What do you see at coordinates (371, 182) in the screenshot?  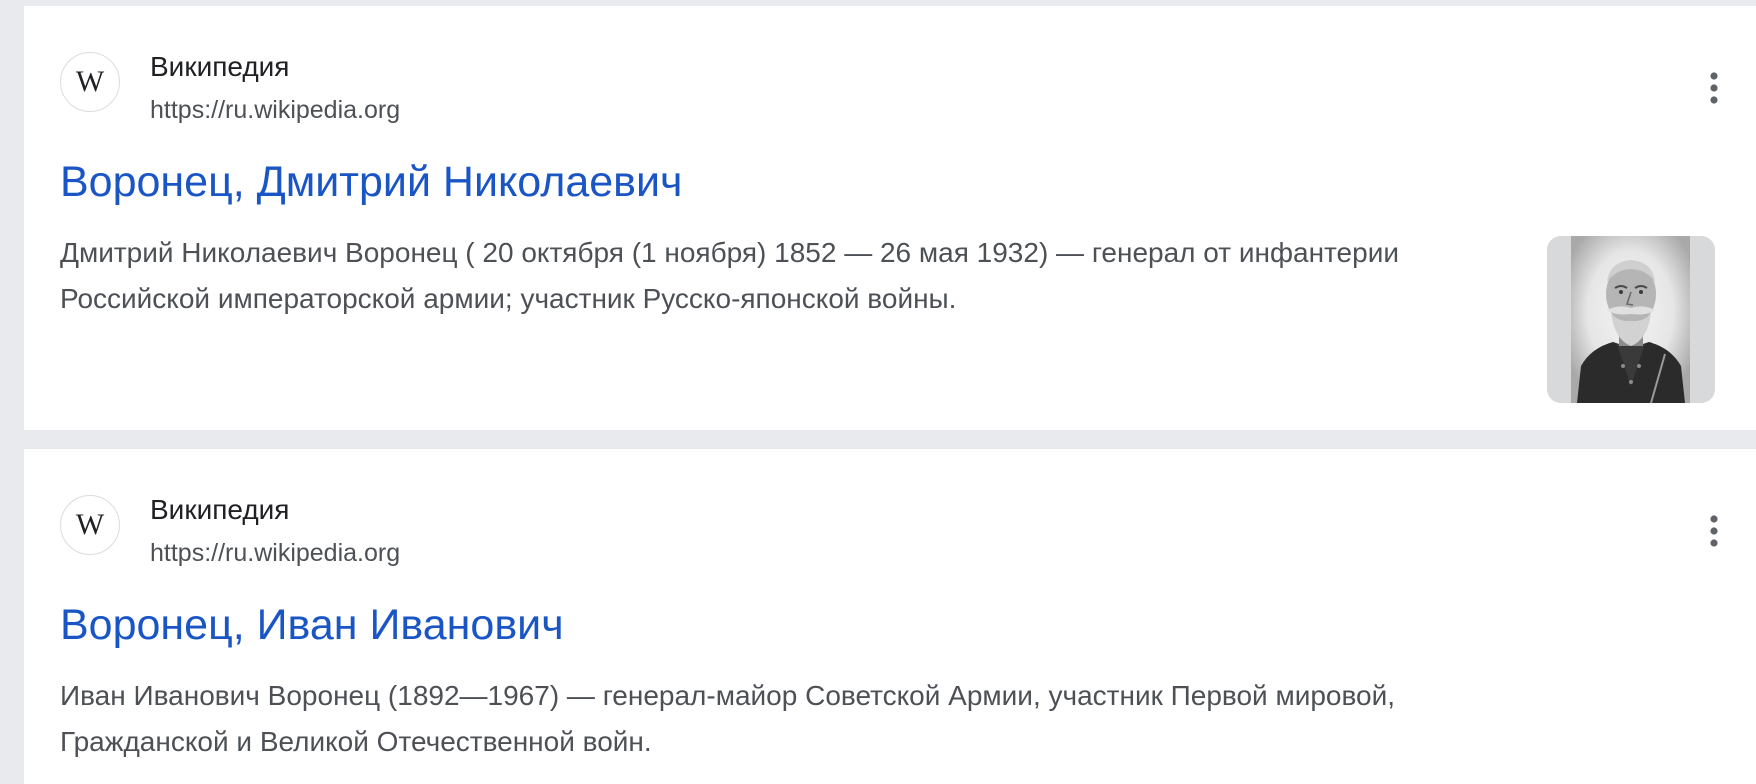 I see `result-title-link: Воронец, Дмитрий Николаевич` at bounding box center [371, 182].